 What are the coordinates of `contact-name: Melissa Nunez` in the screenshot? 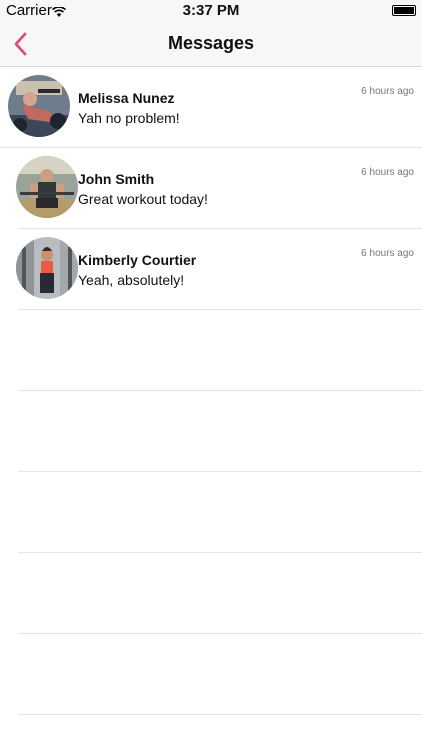 It's located at (126, 98).